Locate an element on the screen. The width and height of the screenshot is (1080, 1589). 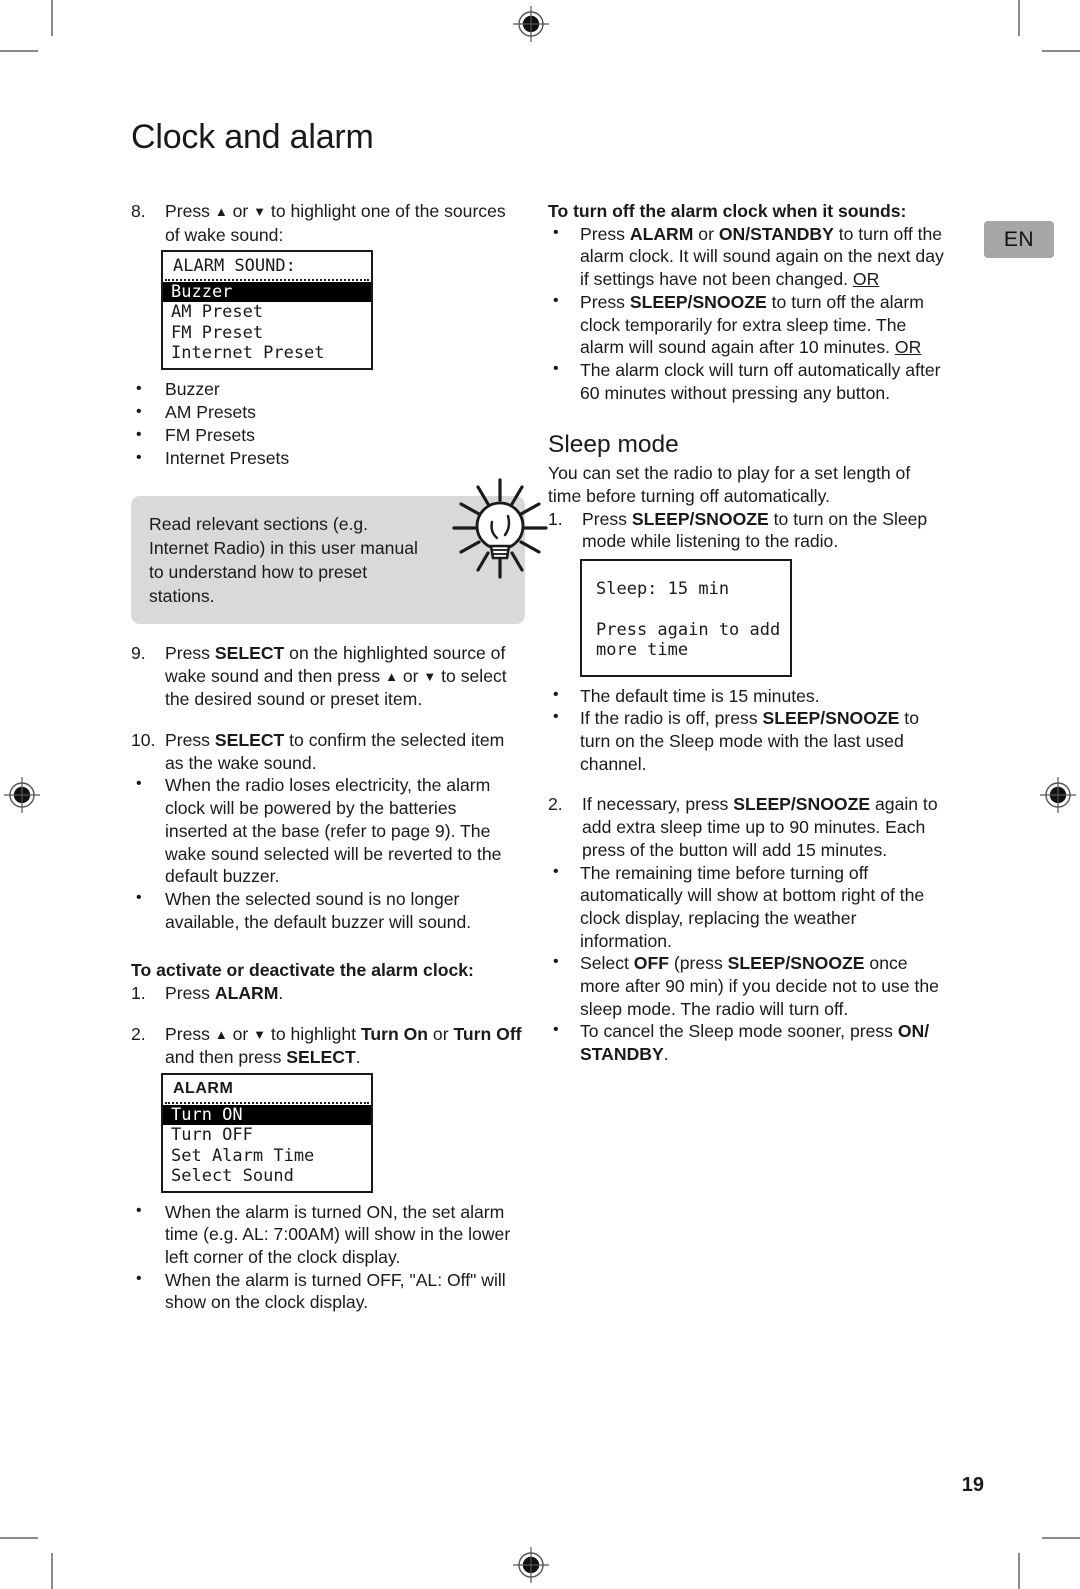
step-10-number: 10. is located at coordinates (143, 740).